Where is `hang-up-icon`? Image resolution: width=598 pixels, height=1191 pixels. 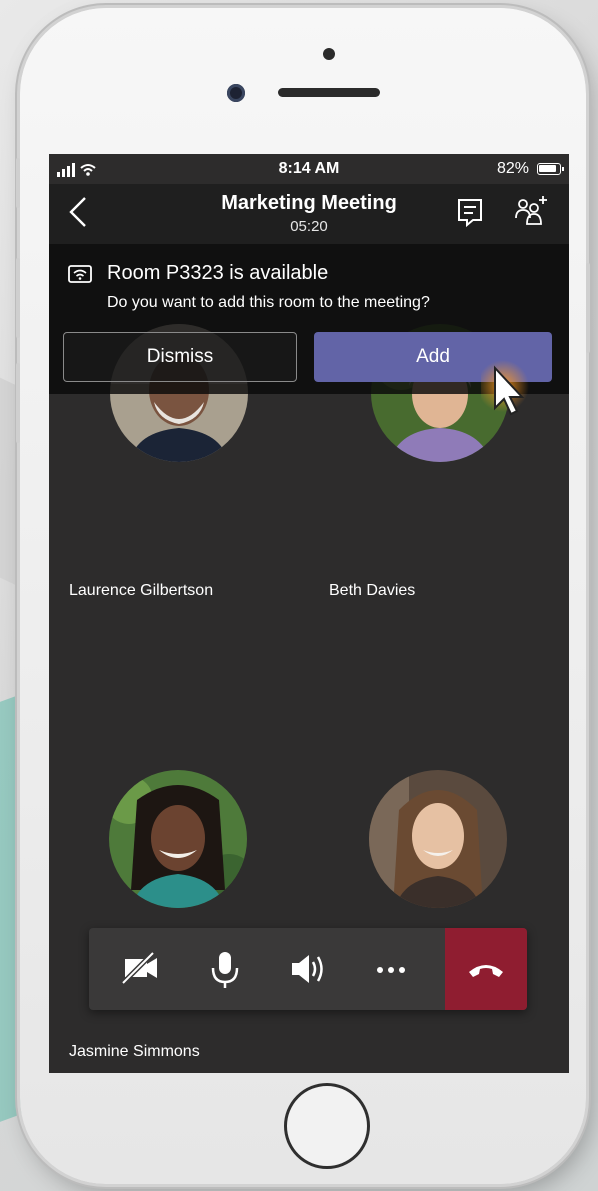 hang-up-icon is located at coordinates (486, 971).